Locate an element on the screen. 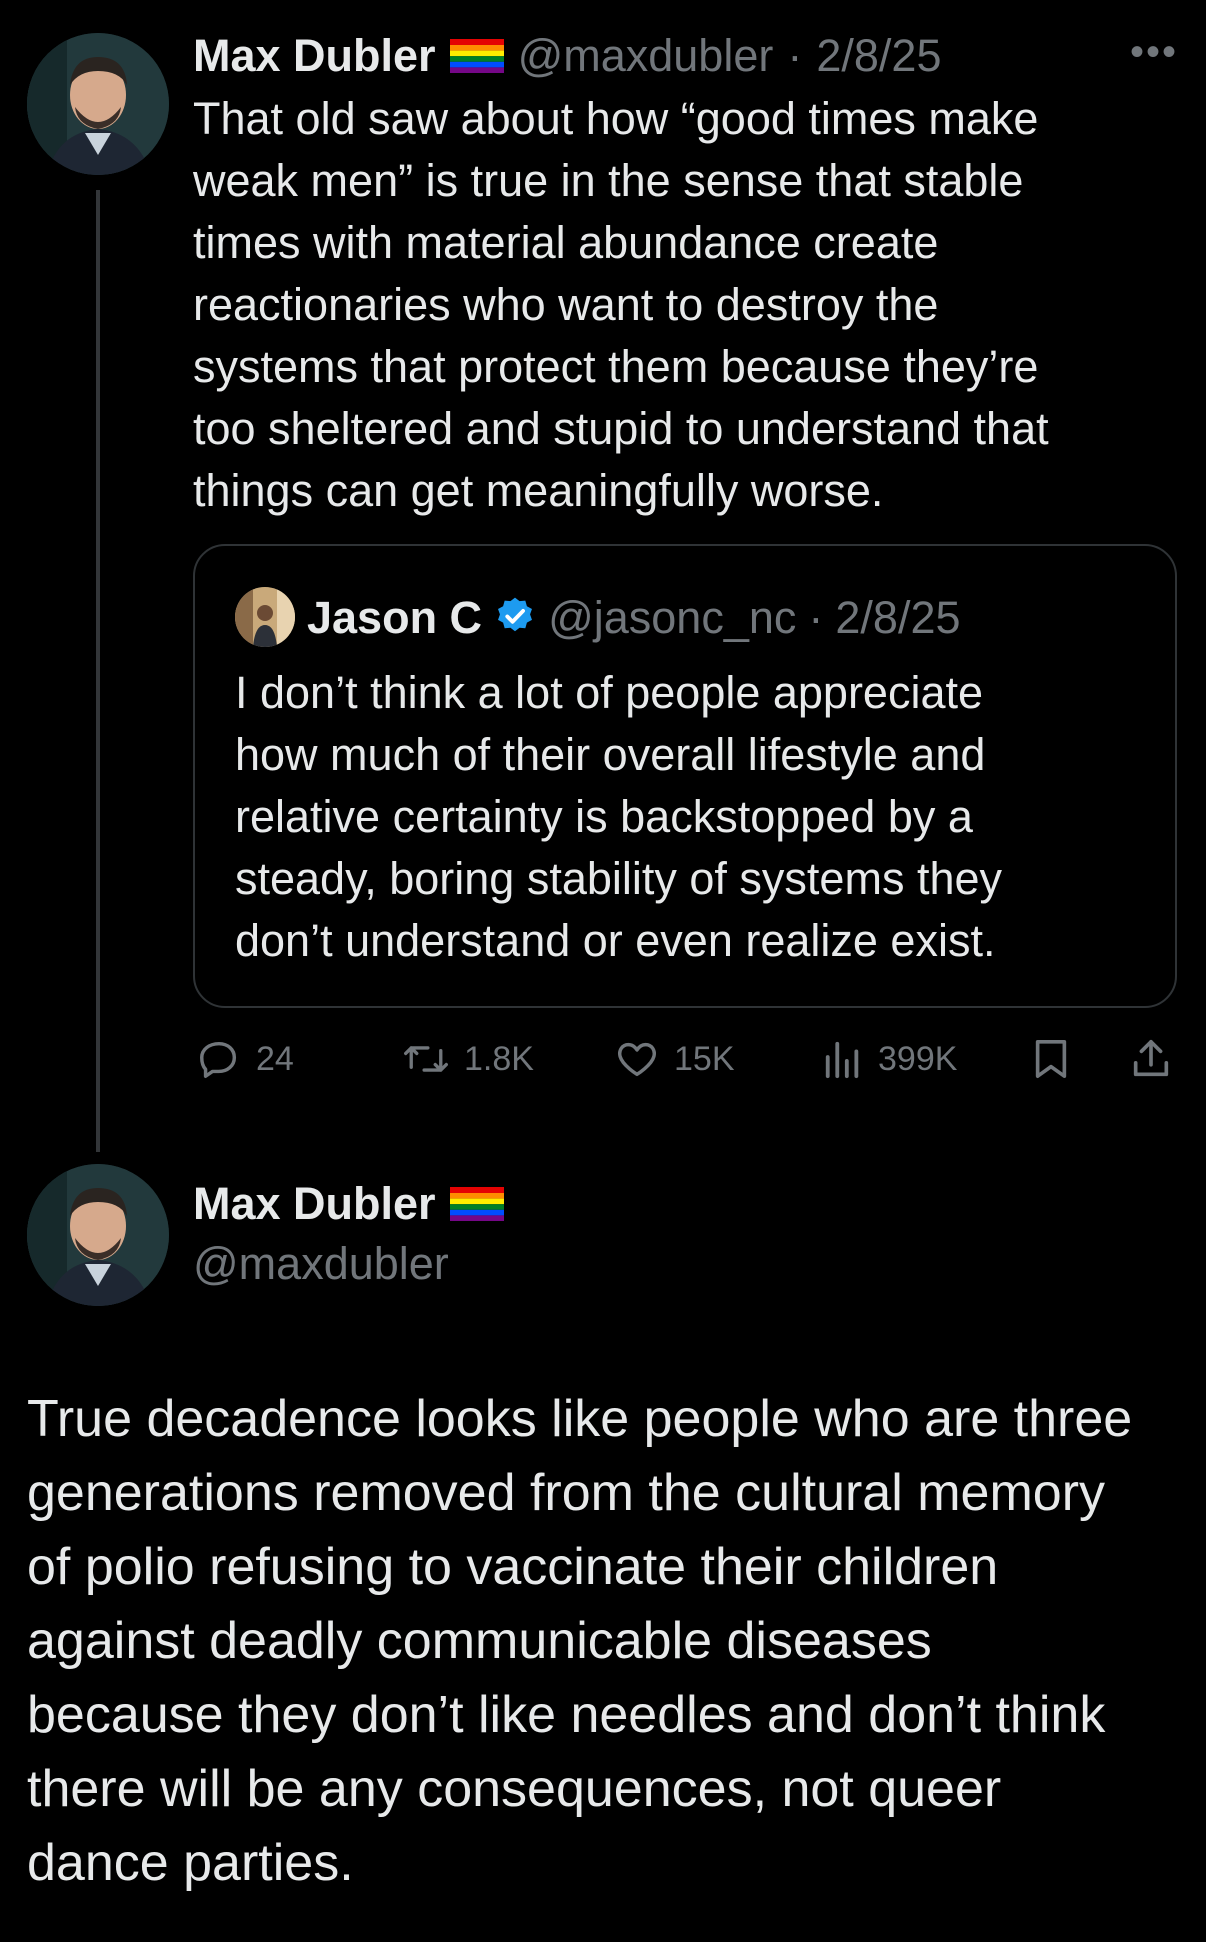 The width and height of the screenshot is (1206, 1942). tweet2-header: Max Dubler is located at coordinates (348, 1204).